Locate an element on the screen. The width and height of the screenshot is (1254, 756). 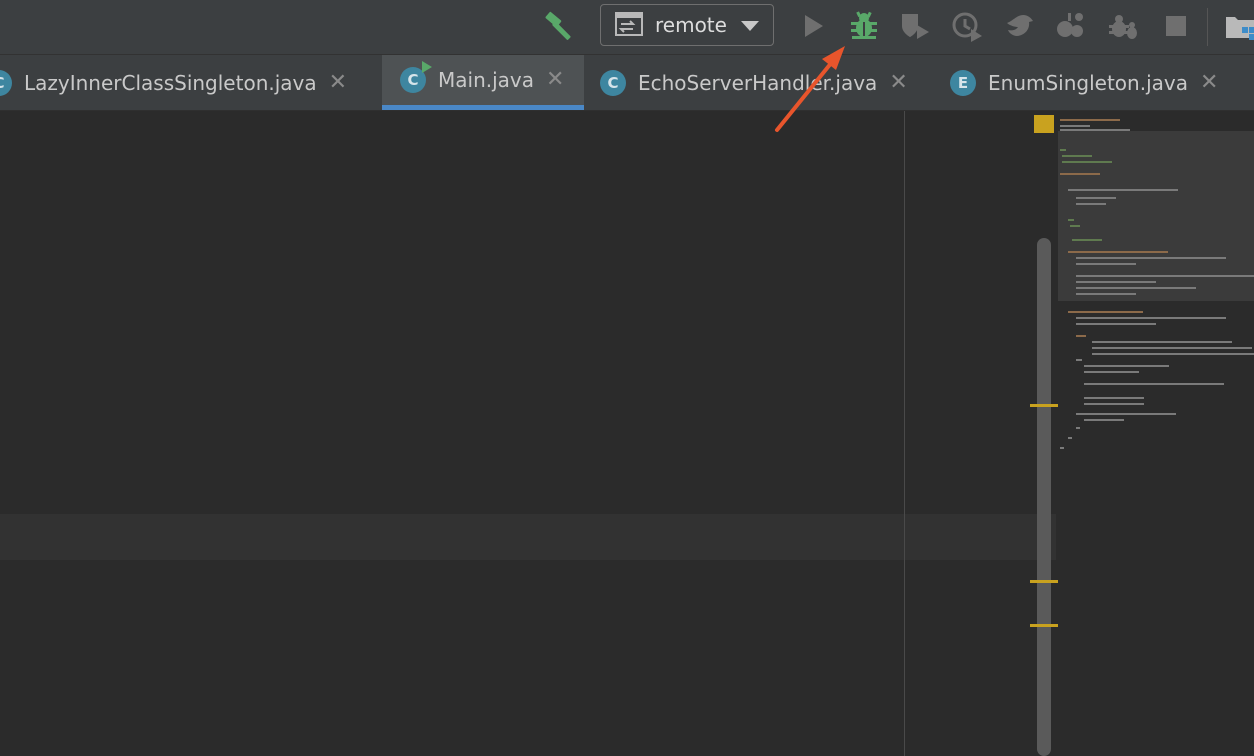
enum-icon: E is located at coordinates (963, 82).